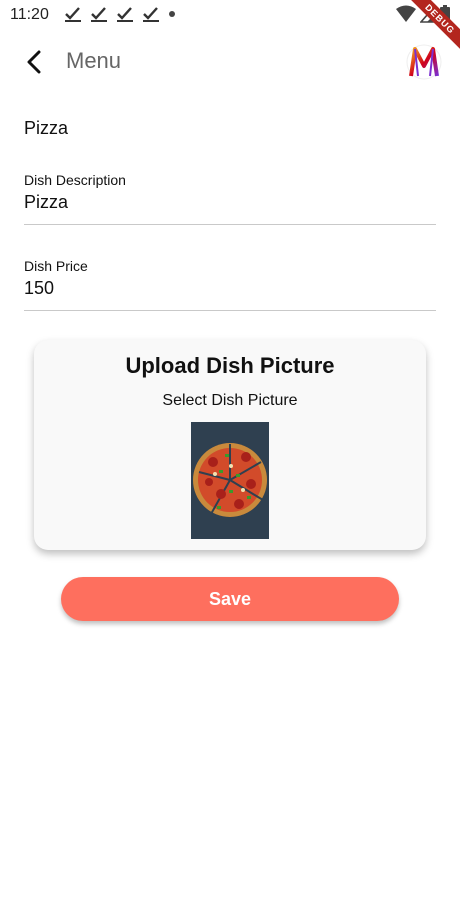 The image size is (460, 900). I want to click on page-title: Menu, so click(94, 60).